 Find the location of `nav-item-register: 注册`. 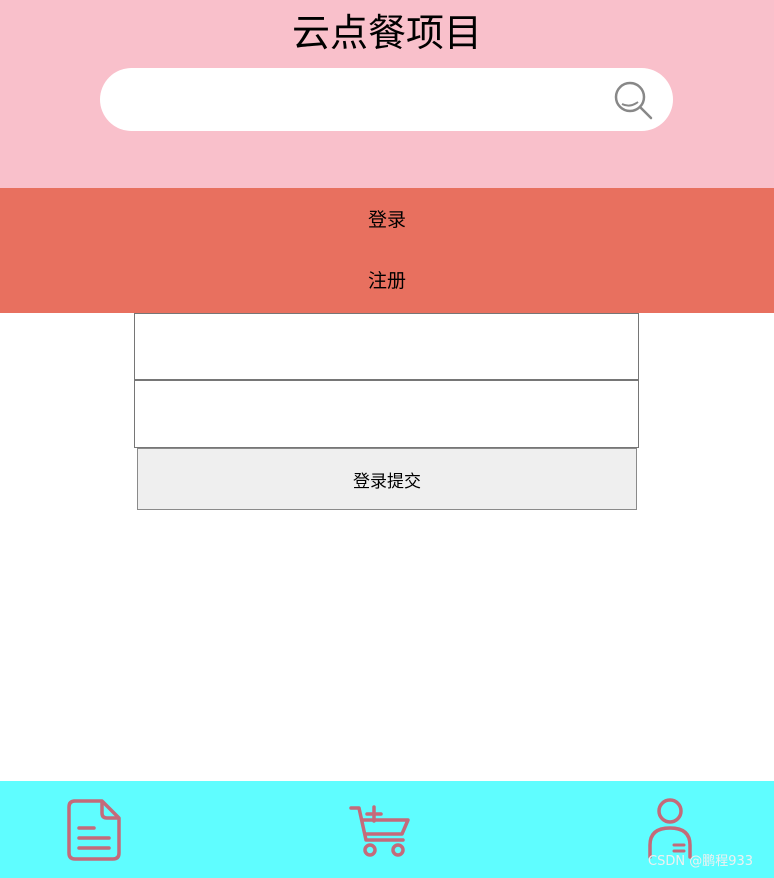

nav-item-register: 注册 is located at coordinates (387, 281).